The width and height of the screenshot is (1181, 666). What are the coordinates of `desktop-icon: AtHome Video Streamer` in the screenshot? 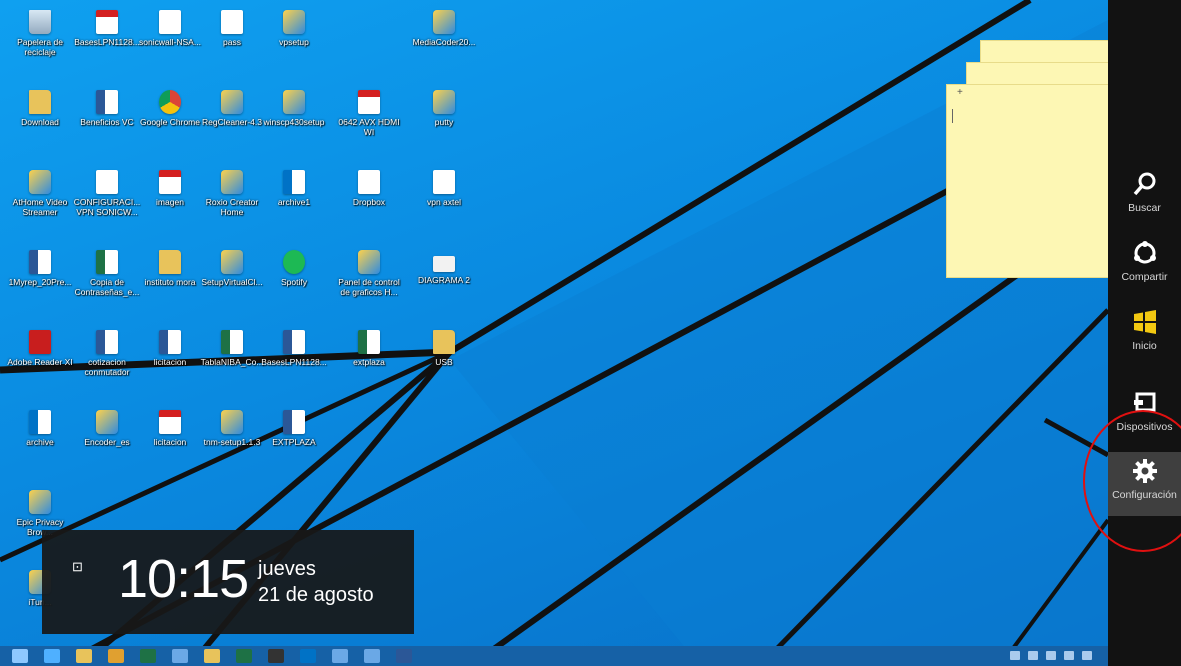 It's located at (40, 192).